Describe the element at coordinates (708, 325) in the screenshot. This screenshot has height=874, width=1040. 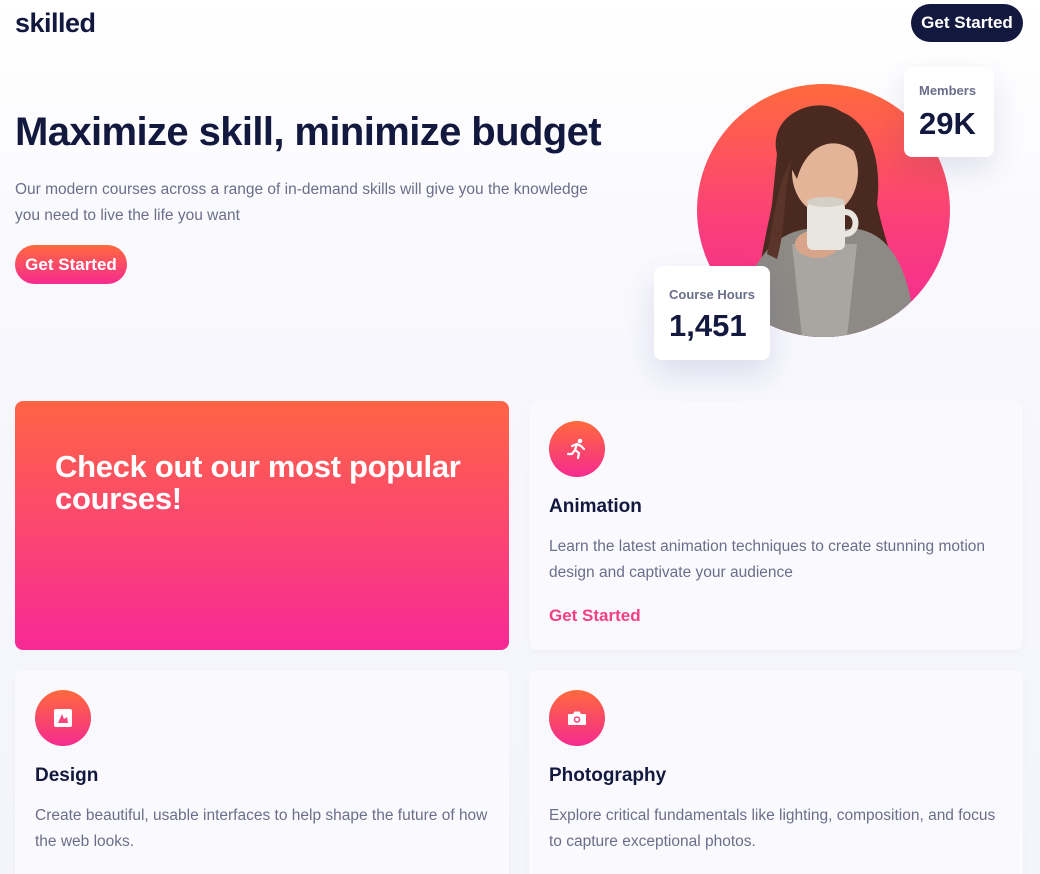
I see `course-hours-value: 1,451` at that location.